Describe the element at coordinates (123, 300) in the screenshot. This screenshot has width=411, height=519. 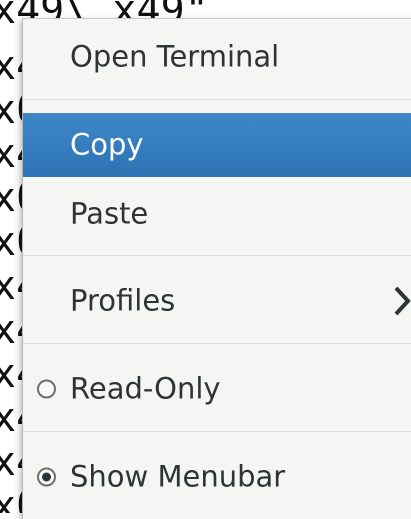
I see `menu-item-label: Profiles` at that location.